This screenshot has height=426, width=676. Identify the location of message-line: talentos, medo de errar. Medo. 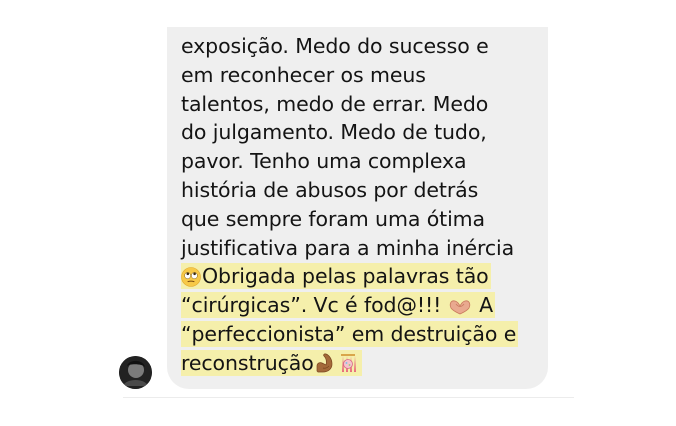
(335, 103).